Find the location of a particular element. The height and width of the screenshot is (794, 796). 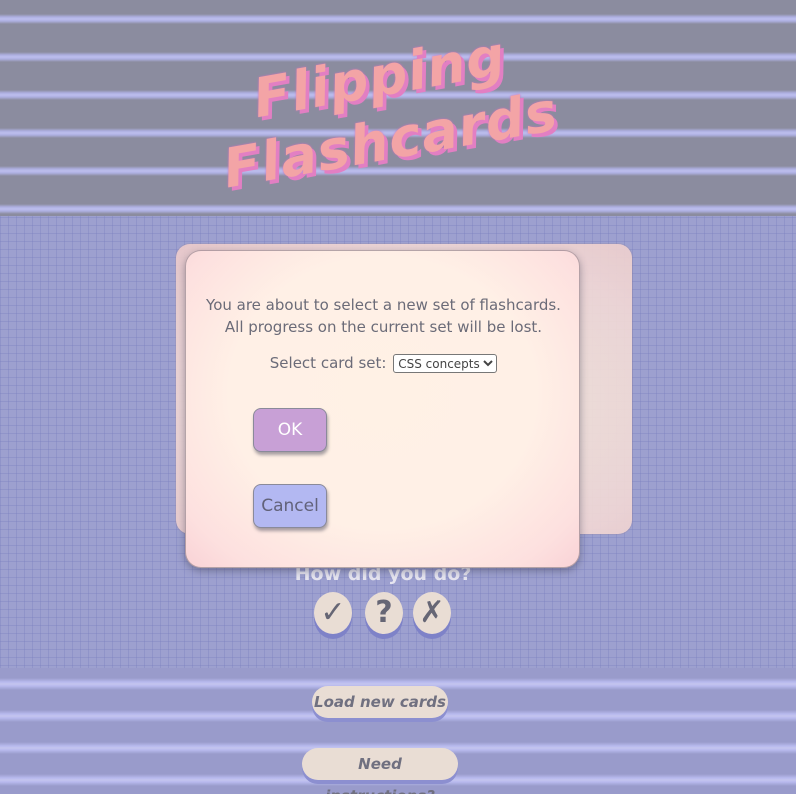

ok-button: OK is located at coordinates (290, 430).